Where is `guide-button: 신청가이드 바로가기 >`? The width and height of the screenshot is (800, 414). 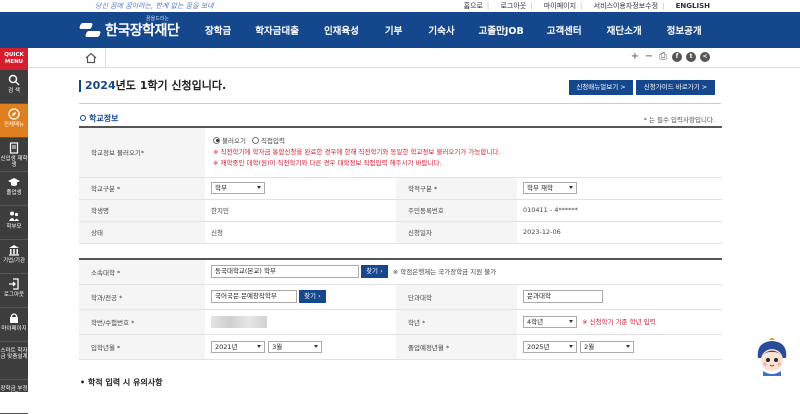
guide-button: 신청가이드 바로가기 > is located at coordinates (675, 87).